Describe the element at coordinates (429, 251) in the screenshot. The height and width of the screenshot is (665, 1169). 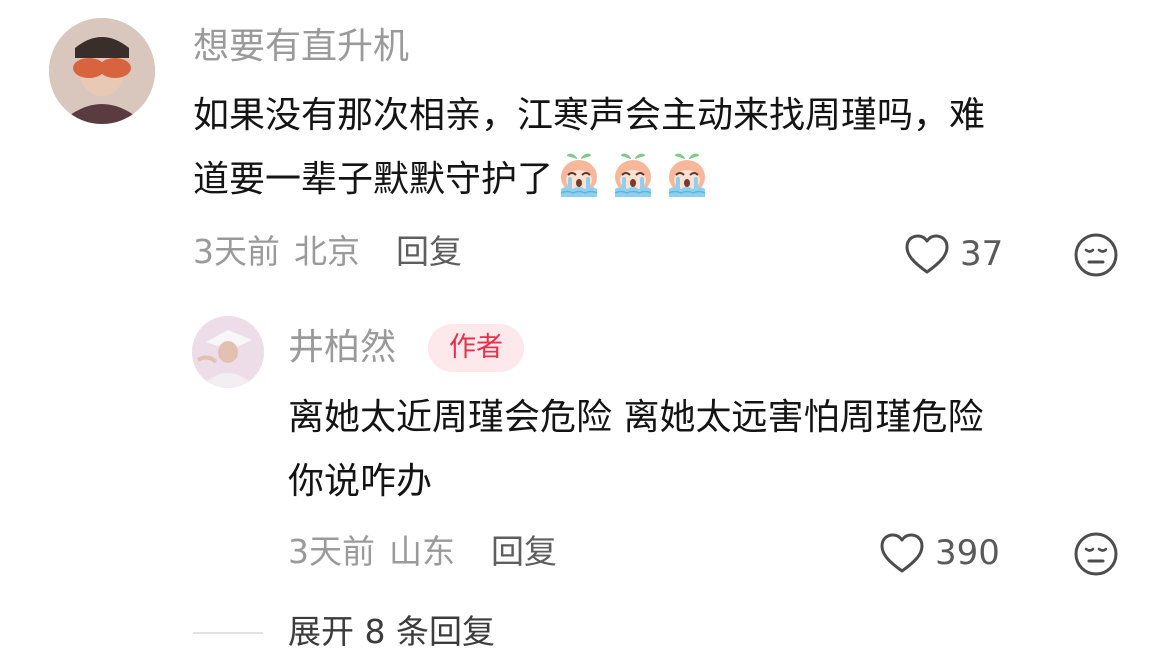
I see `comment-reply-button: 回复` at that location.